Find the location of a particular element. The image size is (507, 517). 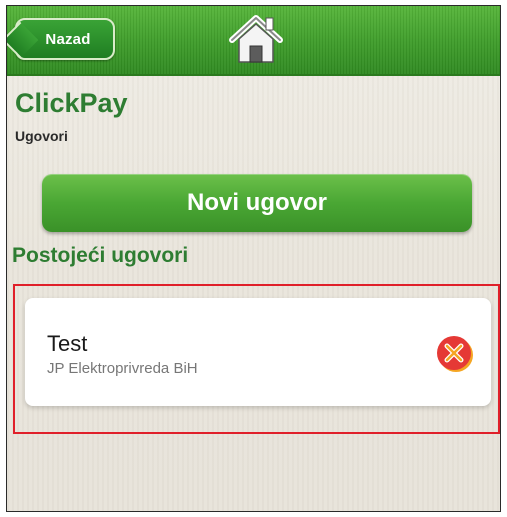

new-contract-button: Novi ugovor is located at coordinates (257, 203).